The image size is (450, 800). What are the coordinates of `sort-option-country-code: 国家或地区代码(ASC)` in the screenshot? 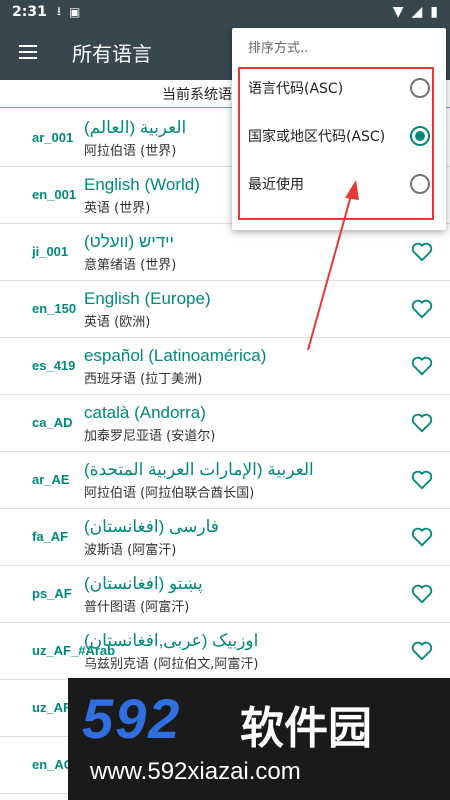 It's located at (339, 136).